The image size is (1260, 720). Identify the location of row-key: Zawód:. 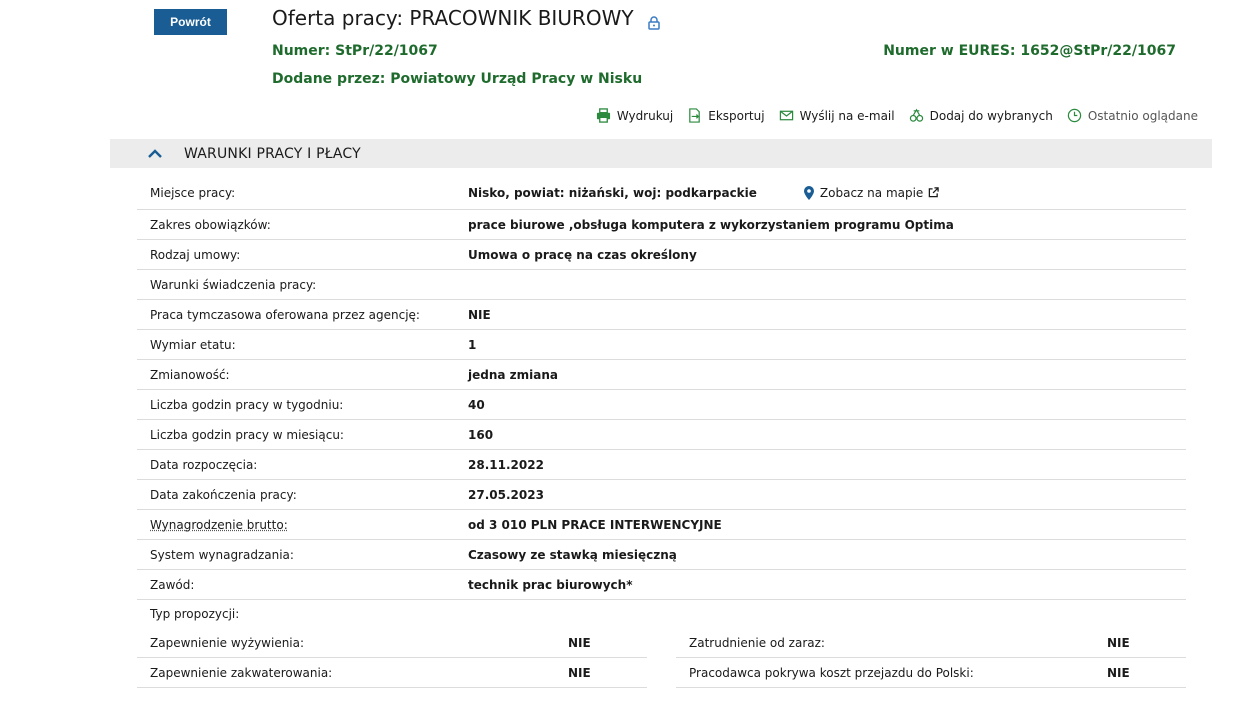
(172, 584).